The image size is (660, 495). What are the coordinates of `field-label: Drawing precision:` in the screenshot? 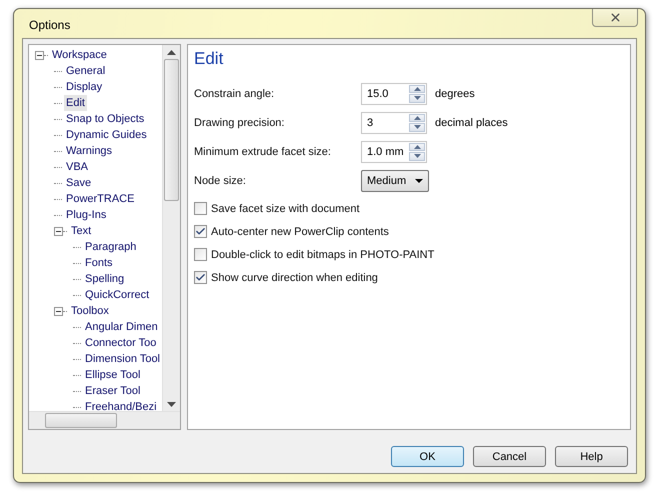 It's located at (240, 122).